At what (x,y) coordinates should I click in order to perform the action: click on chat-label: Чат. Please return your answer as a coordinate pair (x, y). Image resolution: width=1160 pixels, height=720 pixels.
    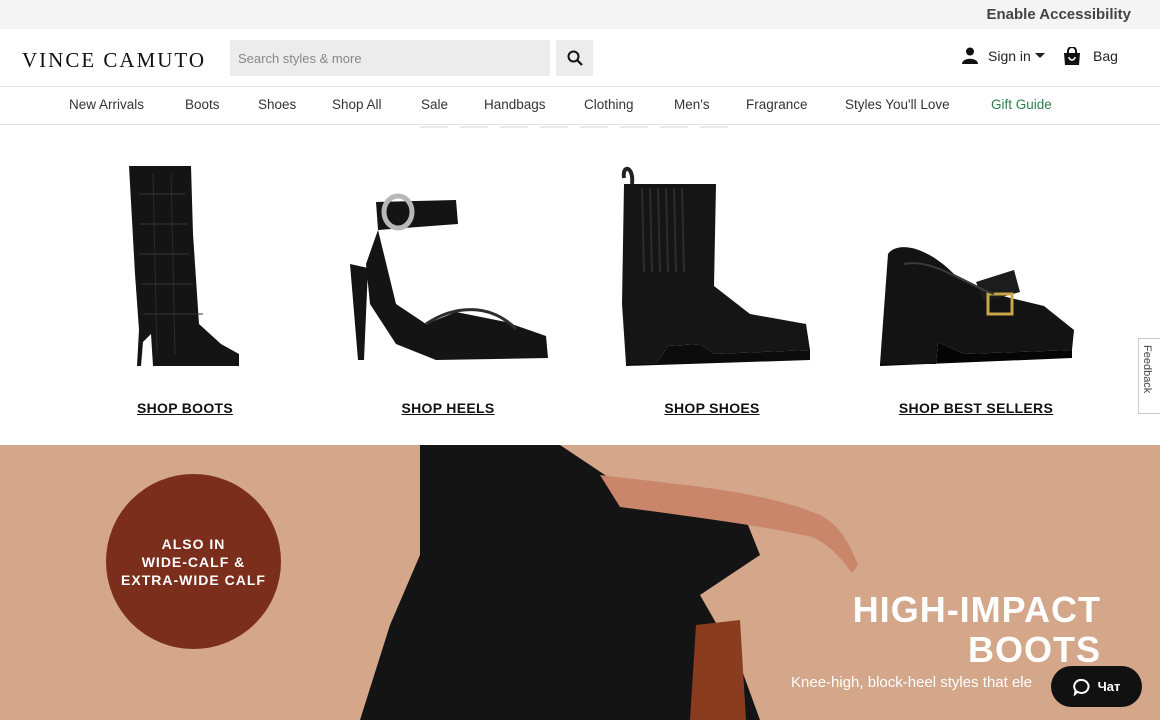
    Looking at the image, I should click on (1109, 686).